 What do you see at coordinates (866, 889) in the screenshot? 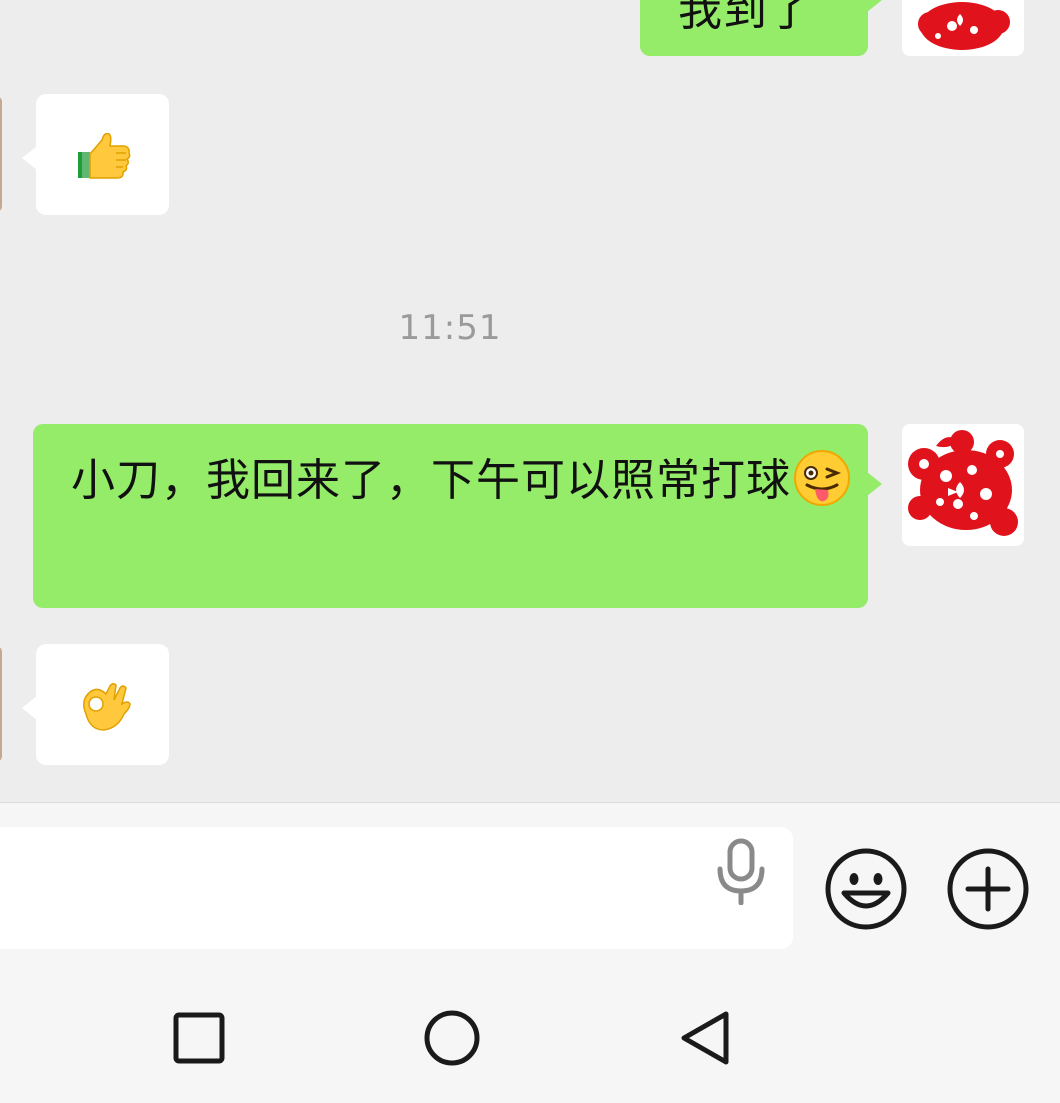
I see `smiley-icon` at bounding box center [866, 889].